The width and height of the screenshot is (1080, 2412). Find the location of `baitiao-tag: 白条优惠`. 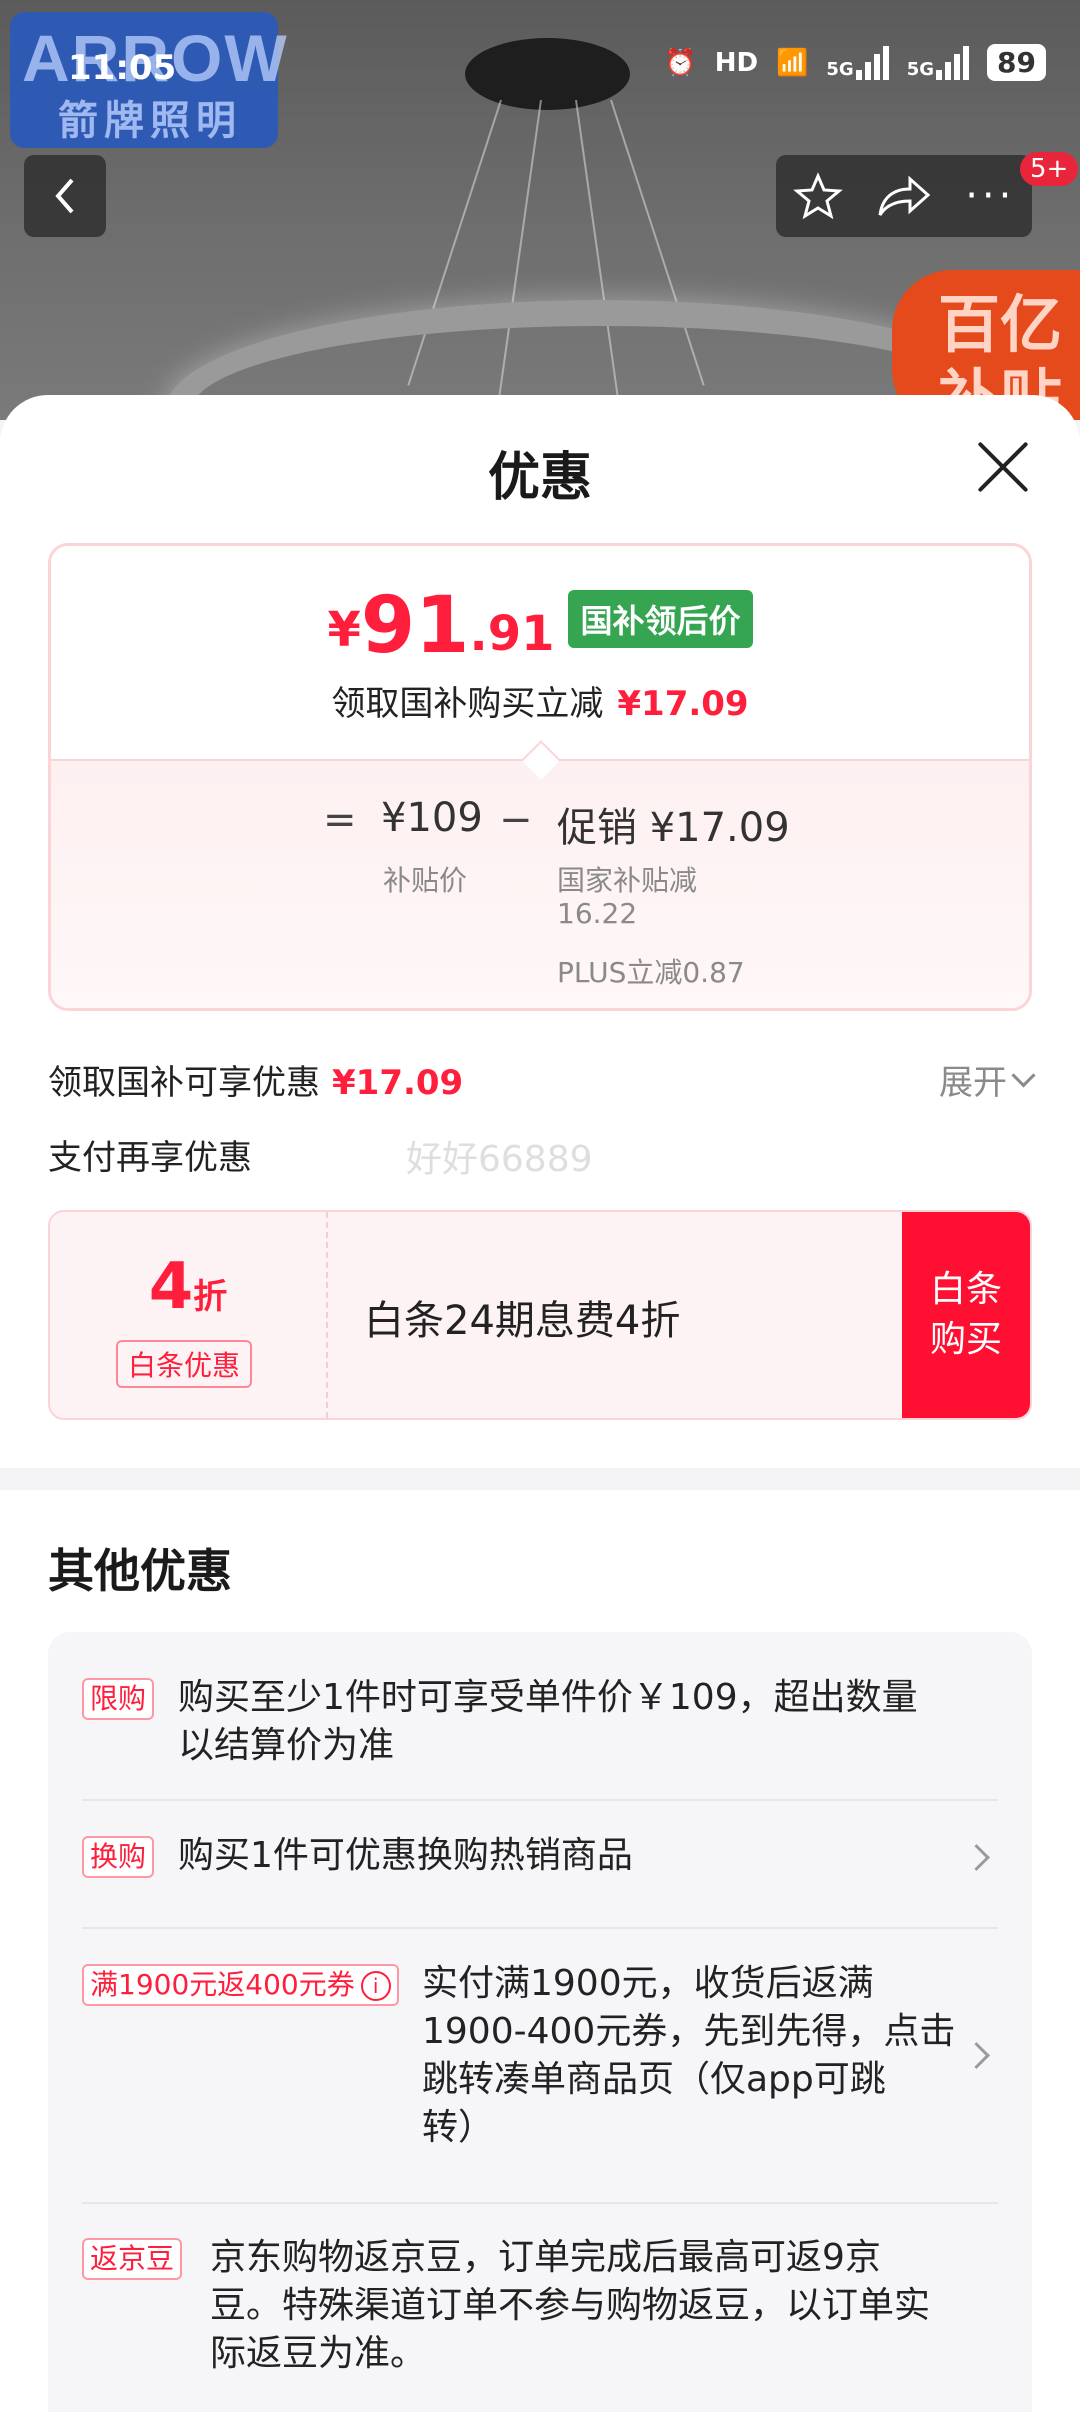

baitiao-tag: 白条优惠 is located at coordinates (184, 1364).